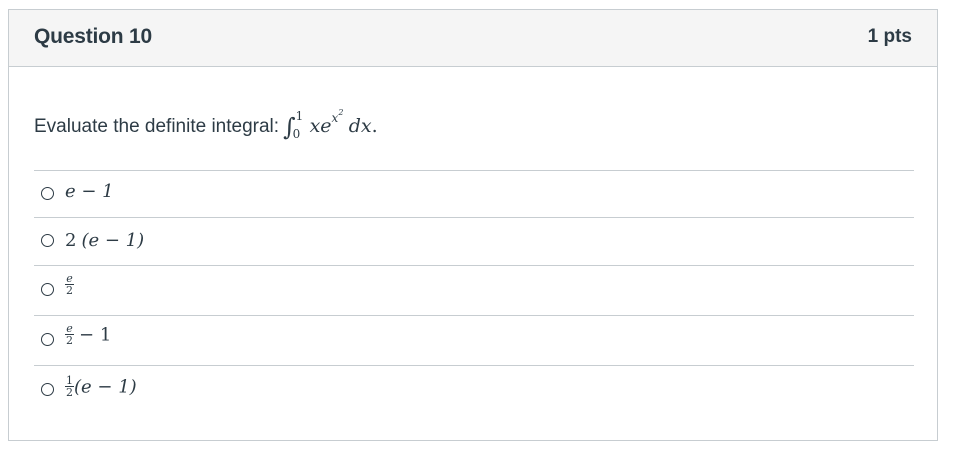  Describe the element at coordinates (889, 36) in the screenshot. I see `question-points: 1 pts` at that location.